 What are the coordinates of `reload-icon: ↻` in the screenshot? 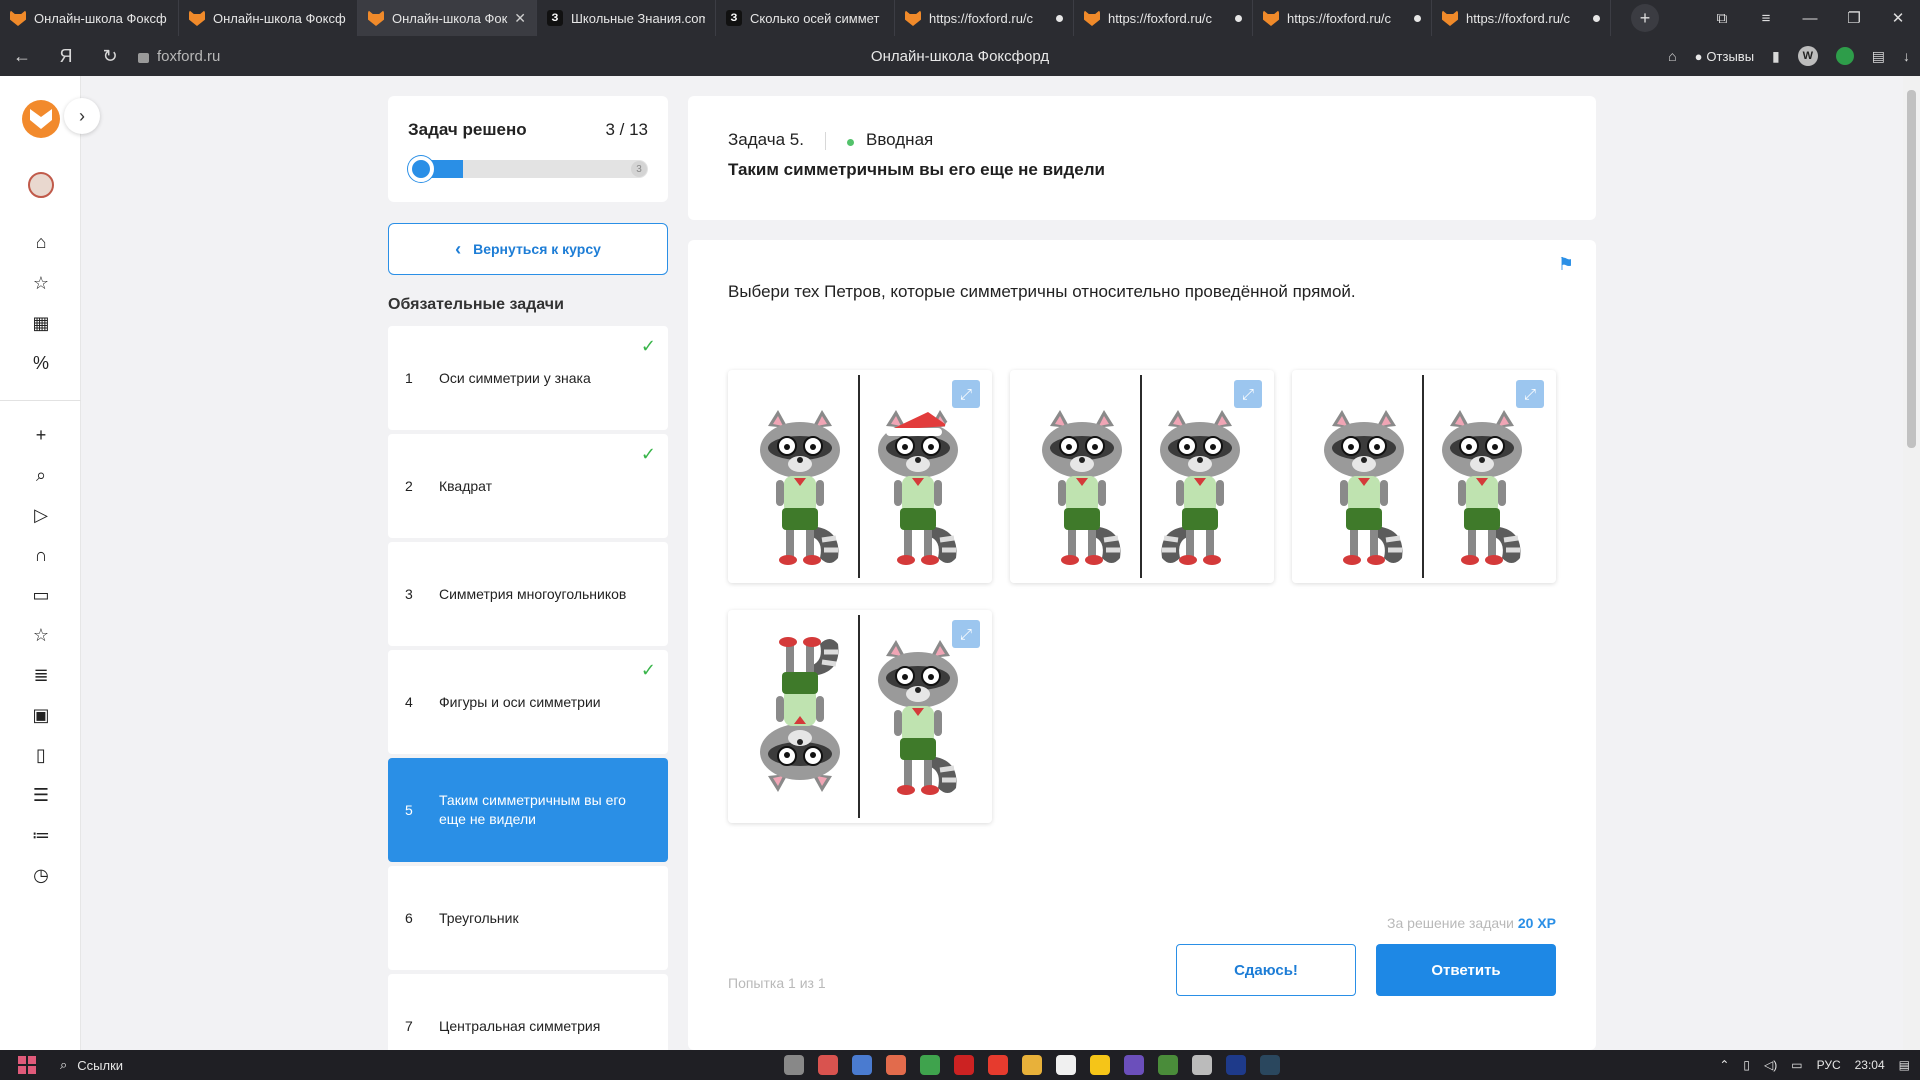 It's located at (110, 56).